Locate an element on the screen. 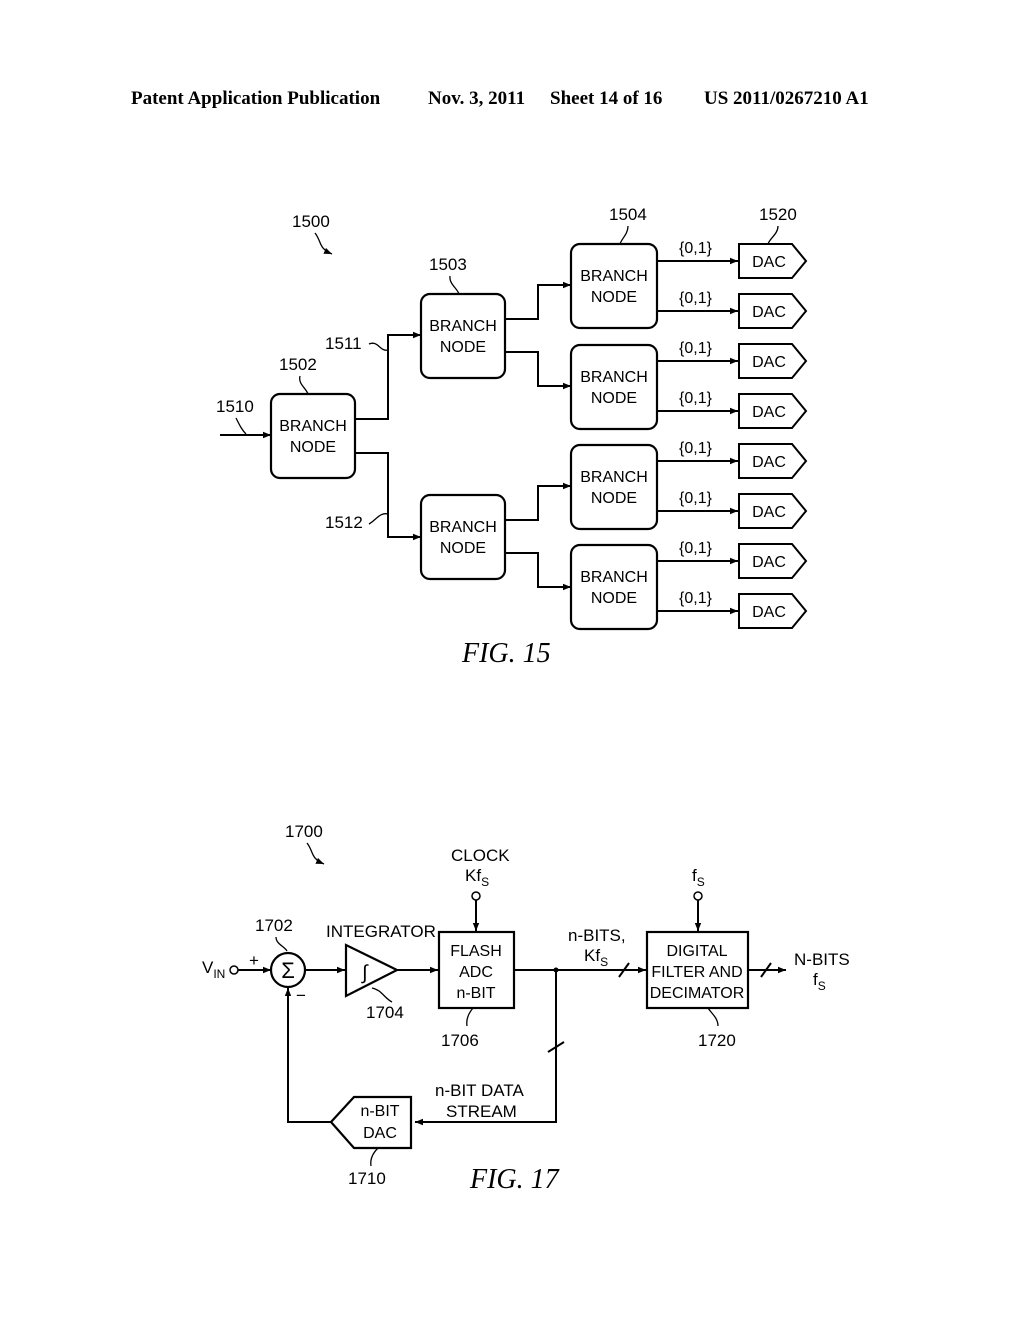 Image resolution: width=1024 pixels, height=1320 pixels. svg-text: FILTER AND is located at coordinates (696, 972).